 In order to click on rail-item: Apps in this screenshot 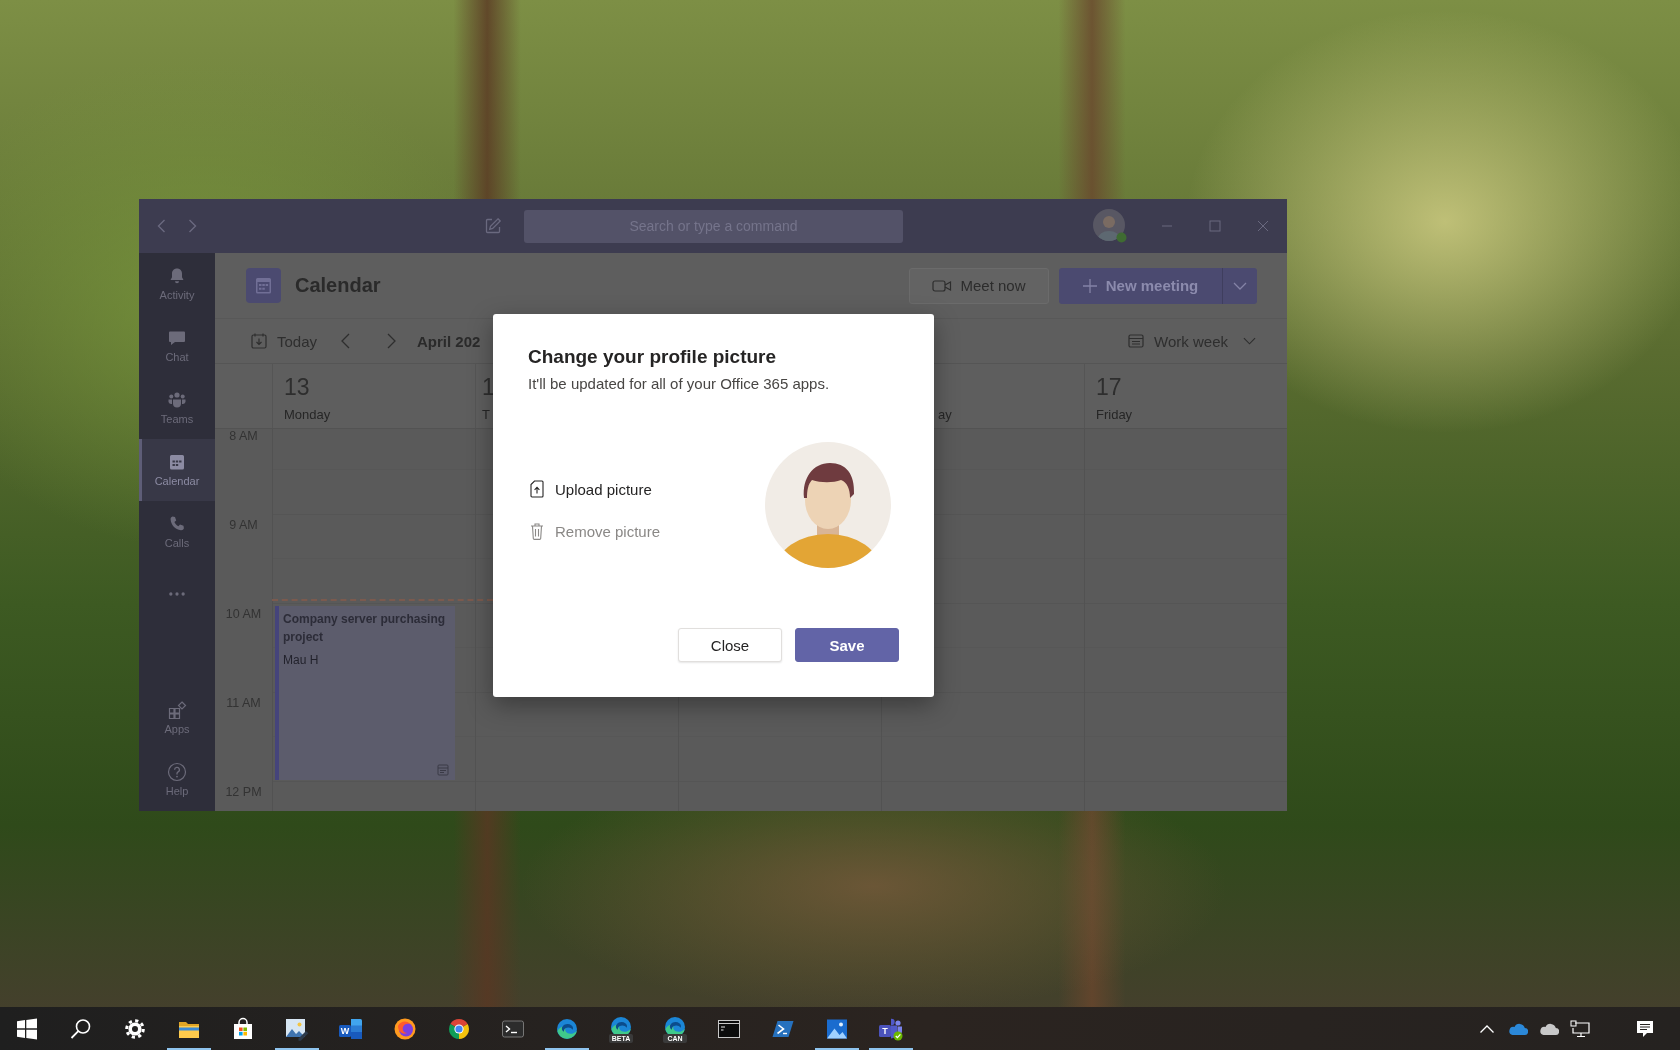, I will do `click(177, 718)`.